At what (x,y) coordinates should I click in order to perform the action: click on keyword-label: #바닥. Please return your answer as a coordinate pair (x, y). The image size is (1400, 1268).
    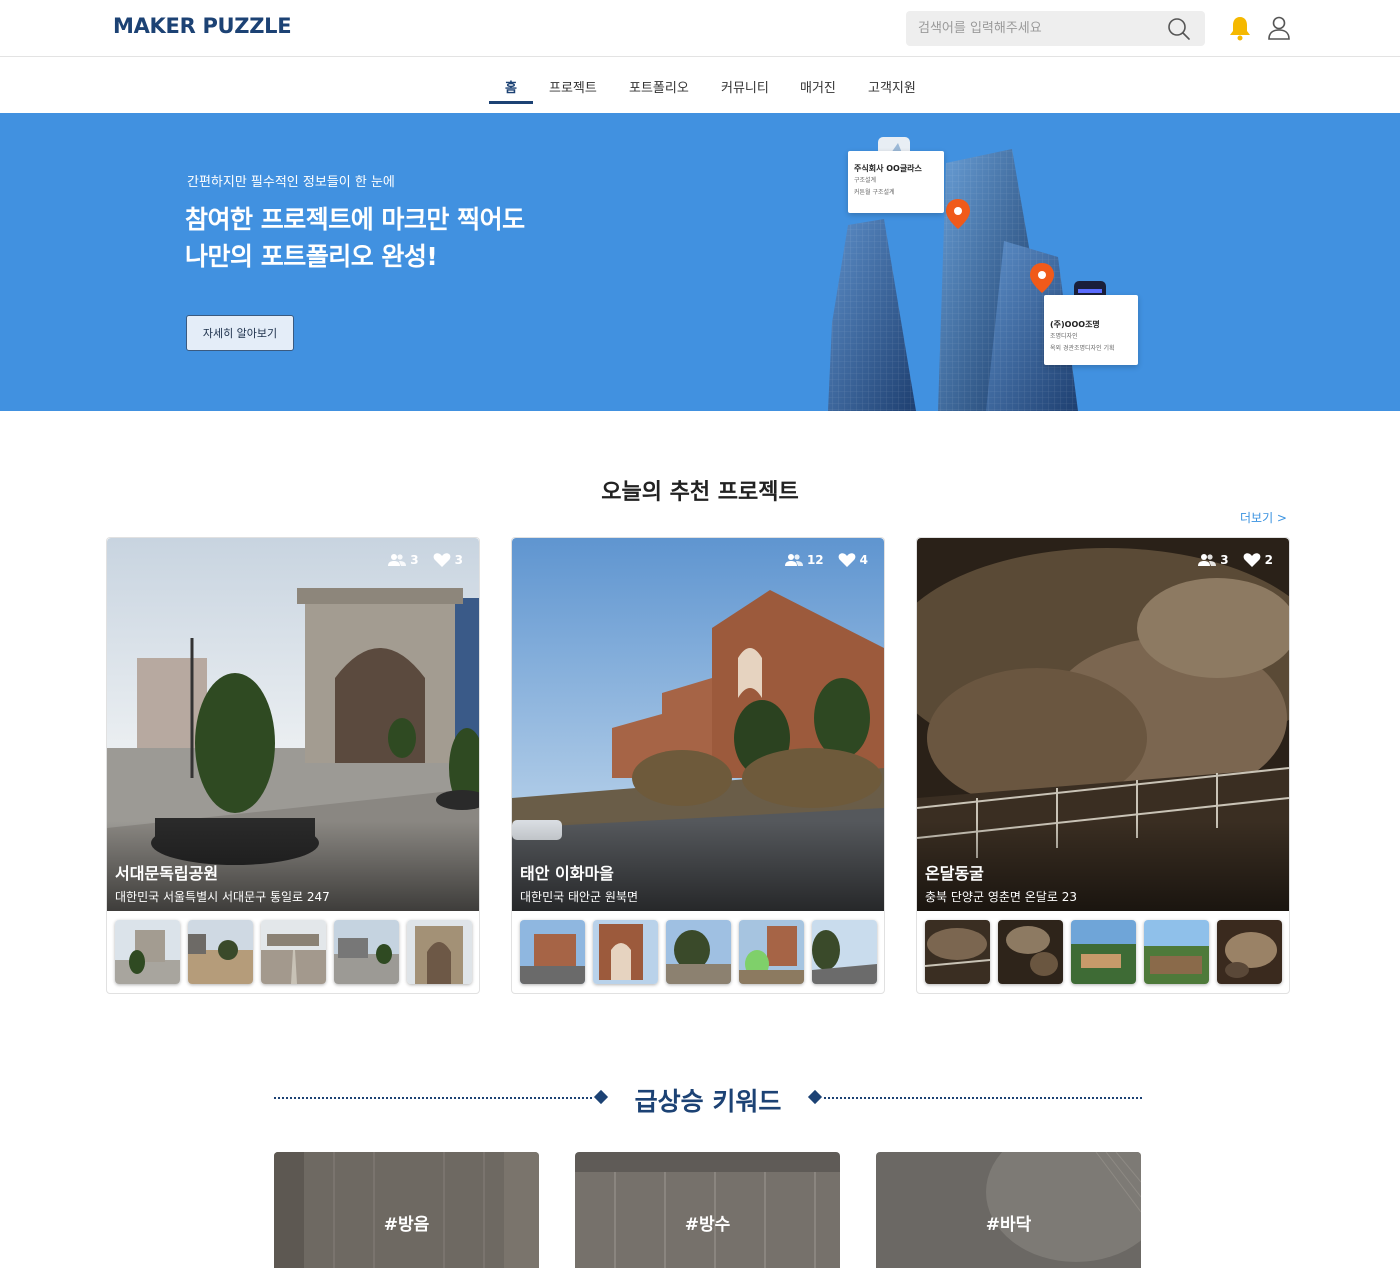
    Looking at the image, I should click on (1008, 1225).